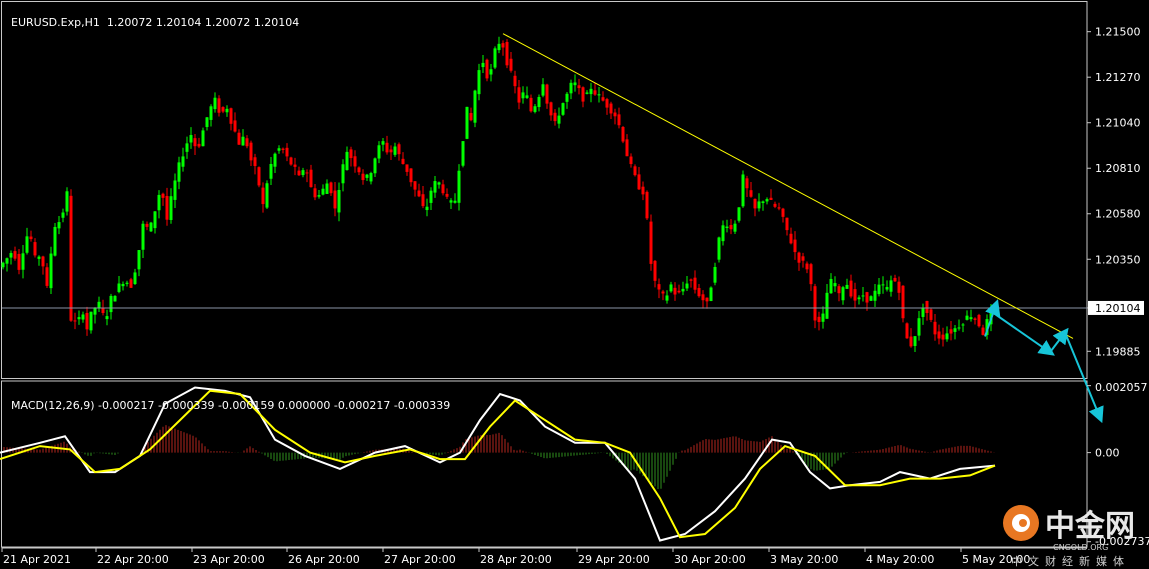 Image resolution: width=1149 pixels, height=569 pixels. I want to click on symbol-label: EURUSD.Exp,H1, so click(55, 22).